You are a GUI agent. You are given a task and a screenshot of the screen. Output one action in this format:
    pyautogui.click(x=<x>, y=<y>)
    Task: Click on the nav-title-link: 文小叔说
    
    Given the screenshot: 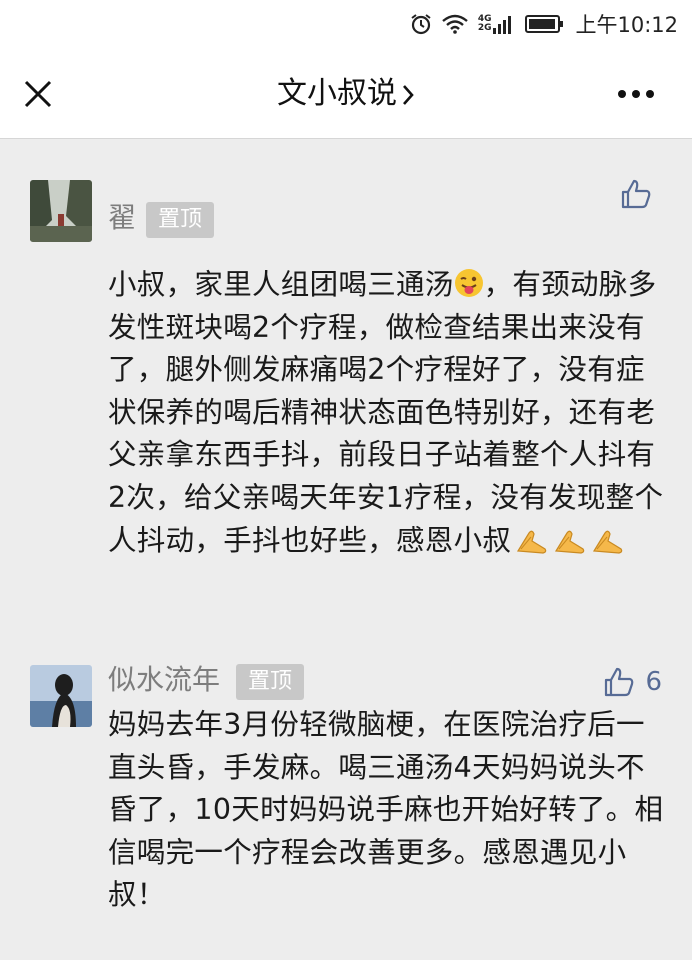 What is the action you would take?
    pyautogui.click(x=346, y=94)
    